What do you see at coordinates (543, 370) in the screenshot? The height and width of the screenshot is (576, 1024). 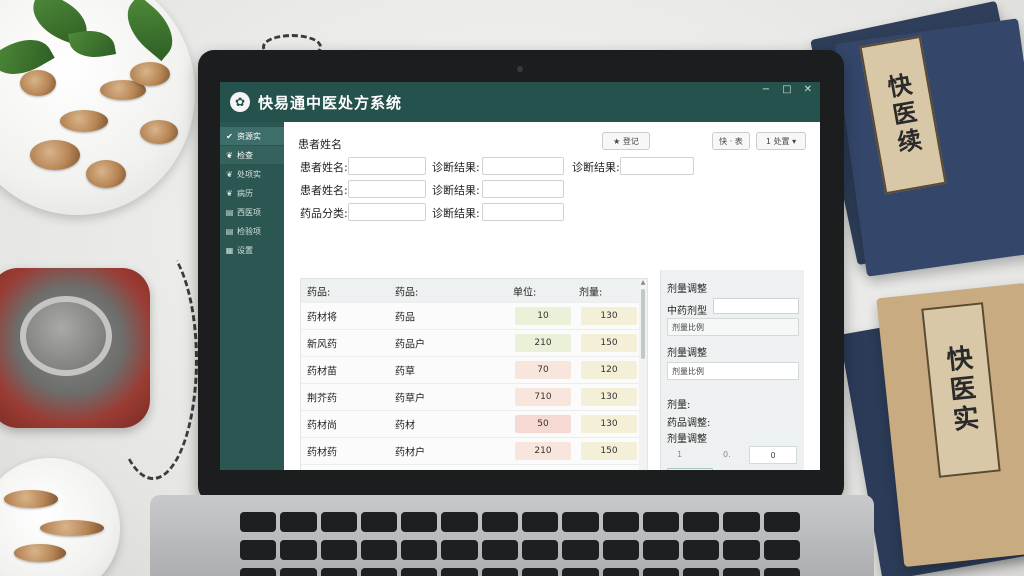 I see `unit-value: 70` at bounding box center [543, 370].